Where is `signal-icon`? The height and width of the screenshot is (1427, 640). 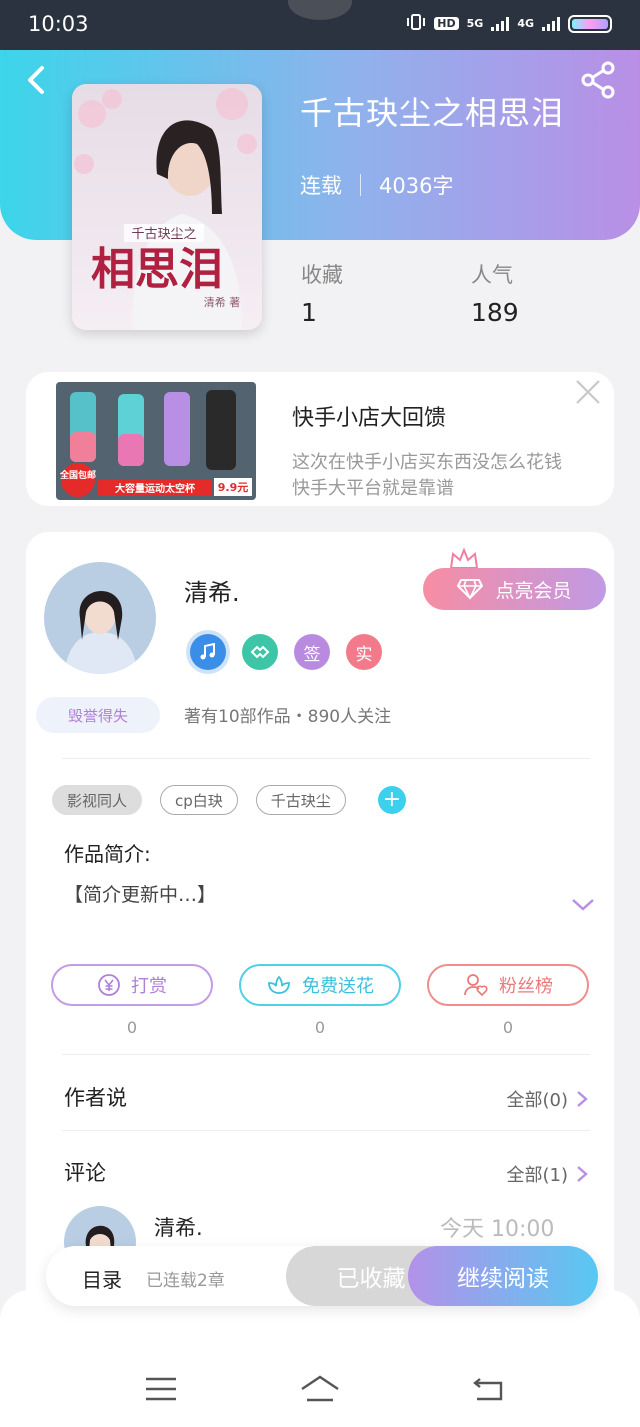 signal-icon is located at coordinates (500, 23).